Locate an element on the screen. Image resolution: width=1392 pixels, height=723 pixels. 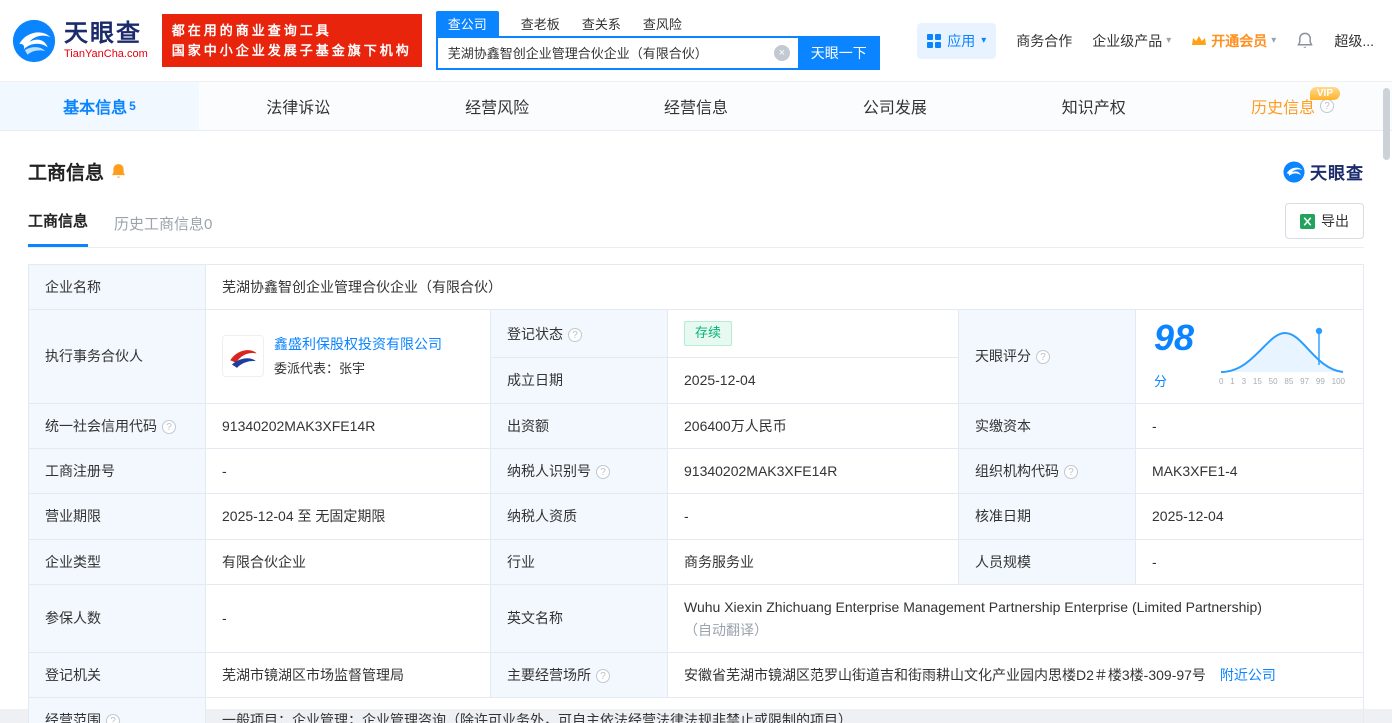
reg-number-label: 工商注册号 is located at coordinates (117, 471).